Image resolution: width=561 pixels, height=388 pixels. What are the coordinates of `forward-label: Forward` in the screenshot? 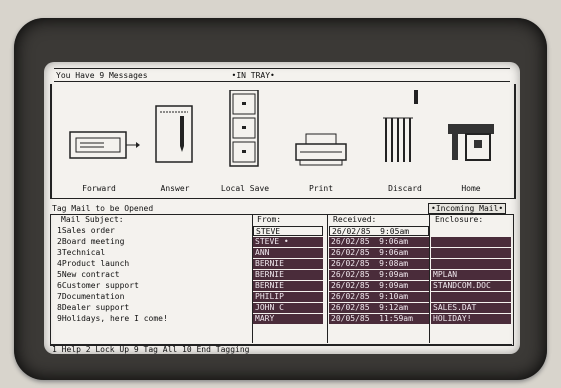 It's located at (99, 188).